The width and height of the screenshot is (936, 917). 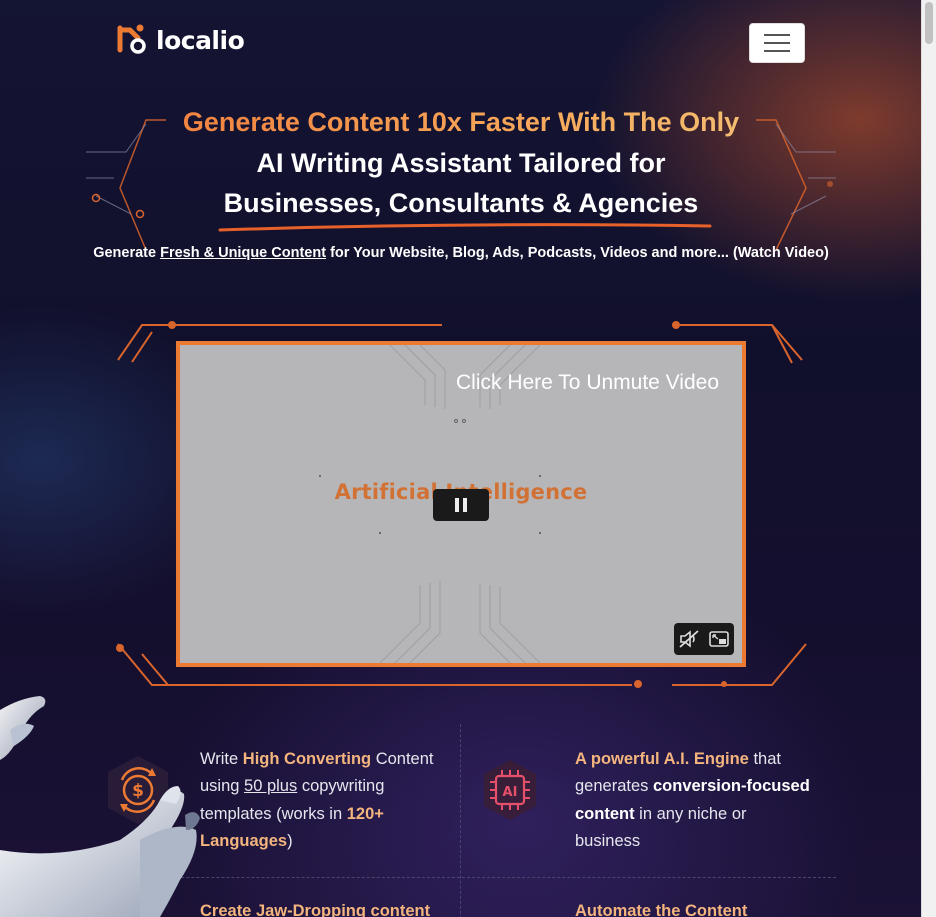 I want to click on video-controls, so click(x=704, y=639).